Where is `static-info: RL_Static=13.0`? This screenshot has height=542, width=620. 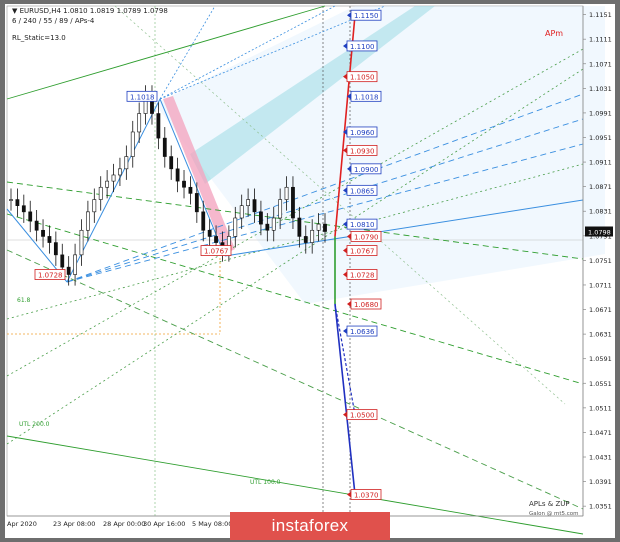 static-info: RL_Static=13.0 is located at coordinates (39, 38).